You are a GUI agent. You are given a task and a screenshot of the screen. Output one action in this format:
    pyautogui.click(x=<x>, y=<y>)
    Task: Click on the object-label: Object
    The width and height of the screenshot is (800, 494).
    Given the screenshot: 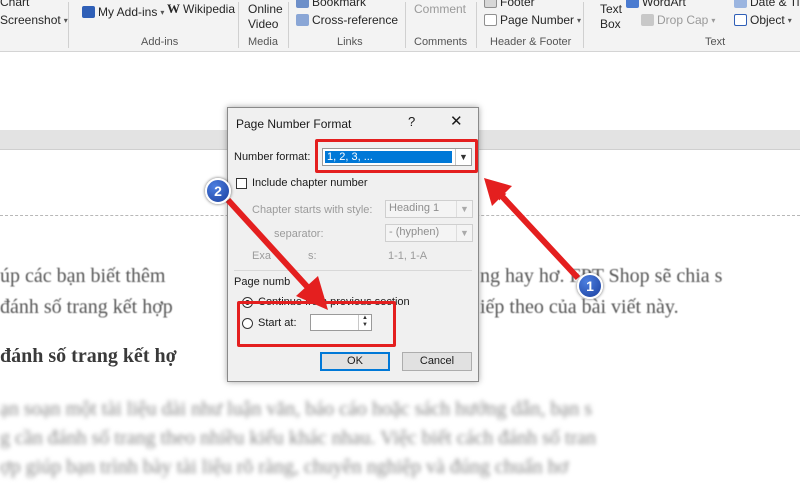 What is the action you would take?
    pyautogui.click(x=767, y=20)
    